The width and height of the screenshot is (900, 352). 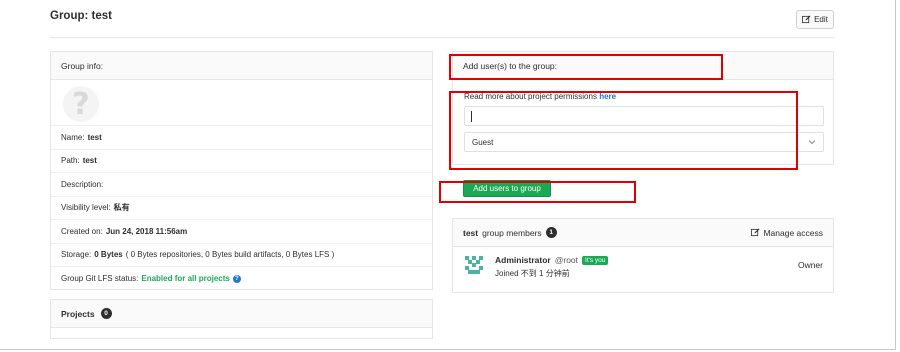 I want to click on visibility-label: Visibility level:, so click(x=86, y=208).